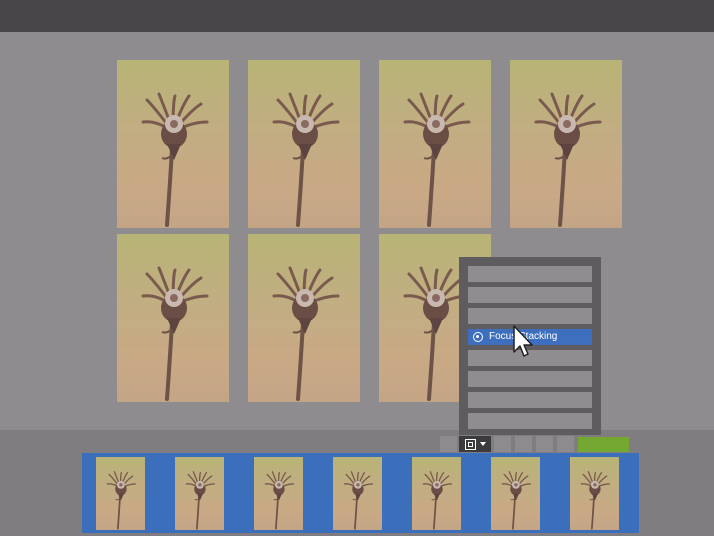 This screenshot has width=714, height=536. I want to click on chevron-down-icon, so click(482, 444).